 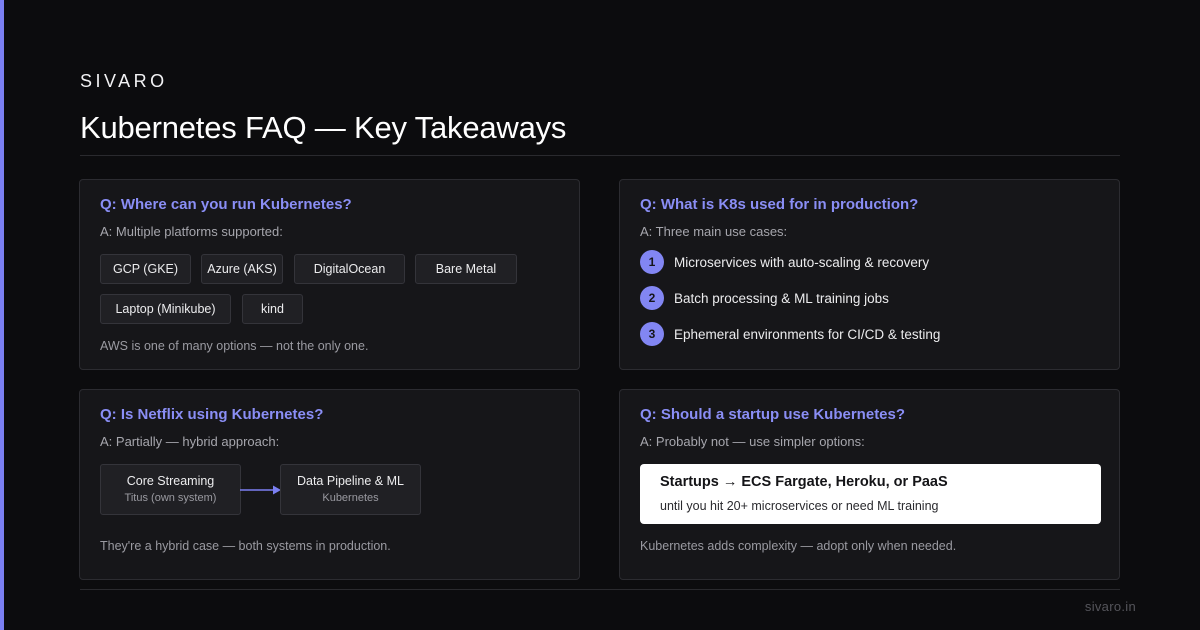 I want to click on card-answer: A: Probably not — use simpler options:, so click(x=752, y=441).